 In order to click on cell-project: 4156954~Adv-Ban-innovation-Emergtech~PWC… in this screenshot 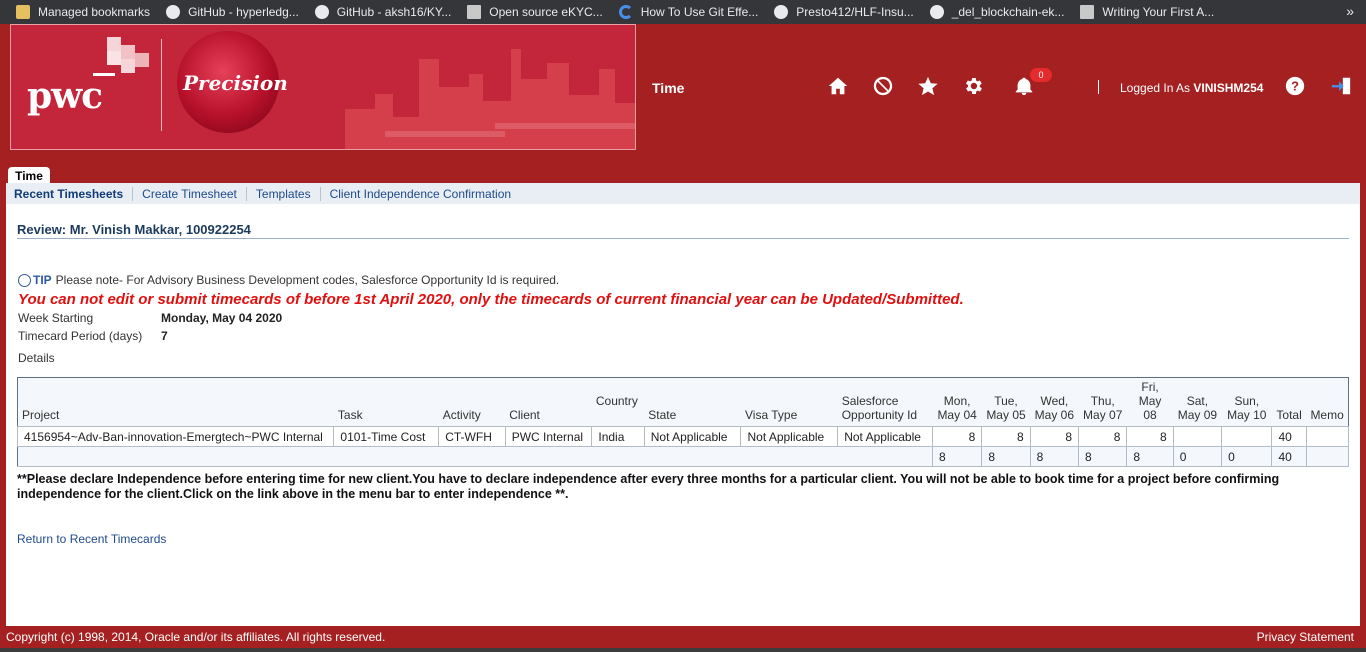, I will do `click(175, 436)`.